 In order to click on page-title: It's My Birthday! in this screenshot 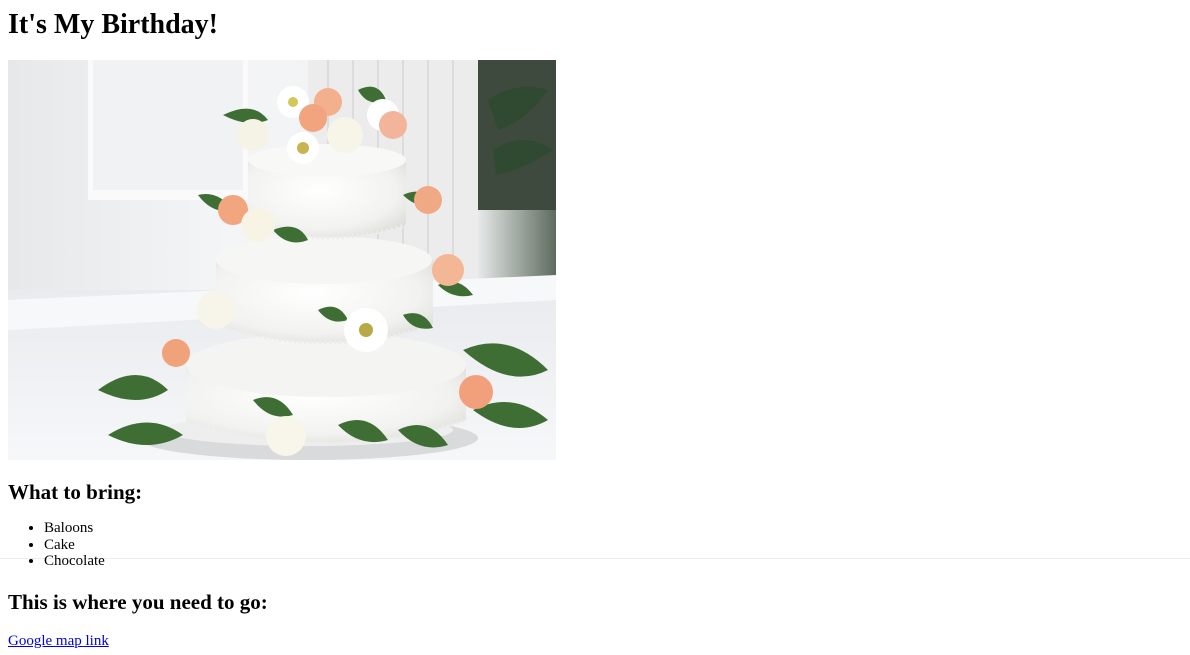, I will do `click(113, 24)`.